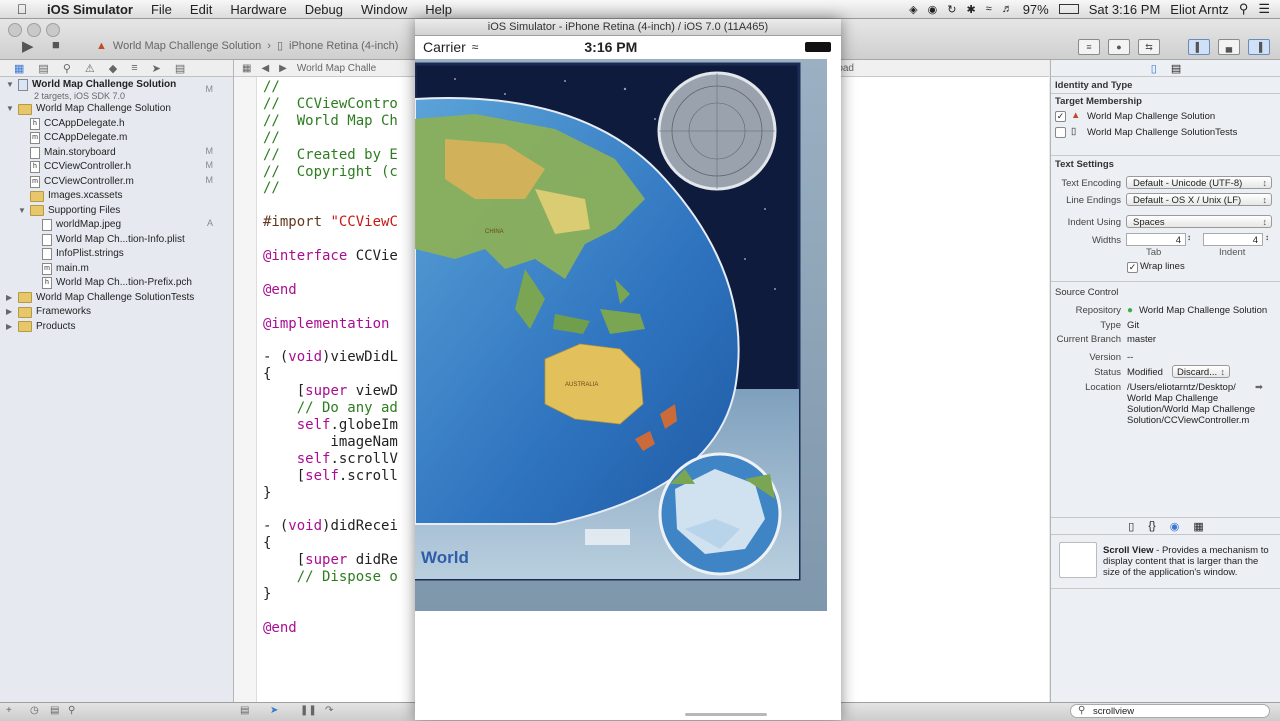 Image resolution: width=1280 pixels, height=721 pixels. I want to click on code-line: [super viewD, so click(330, 391).